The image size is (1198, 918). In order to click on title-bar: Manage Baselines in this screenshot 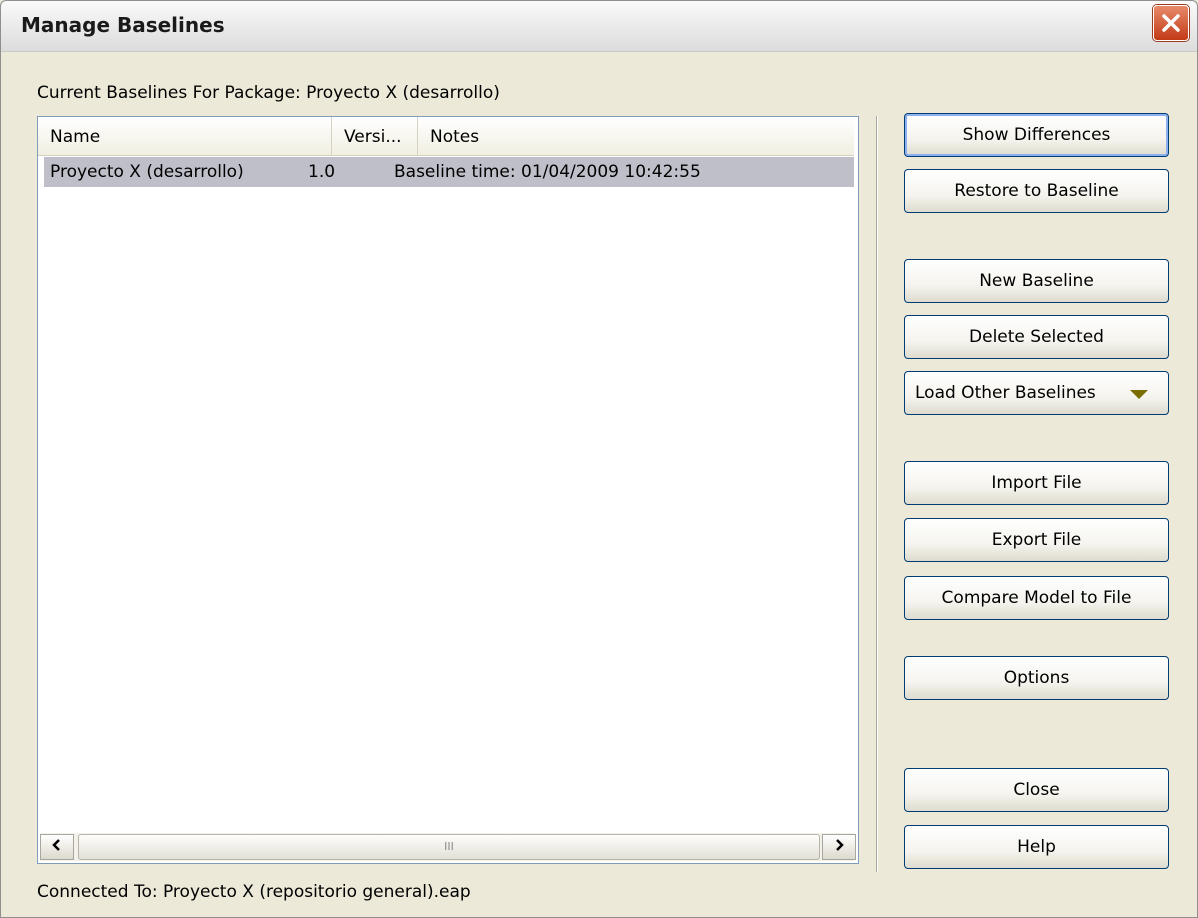, I will do `click(599, 26)`.